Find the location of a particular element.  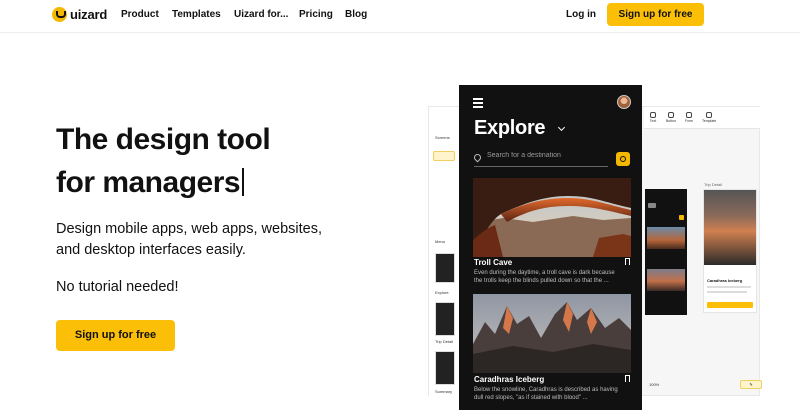

search-row is located at coordinates (540, 159).